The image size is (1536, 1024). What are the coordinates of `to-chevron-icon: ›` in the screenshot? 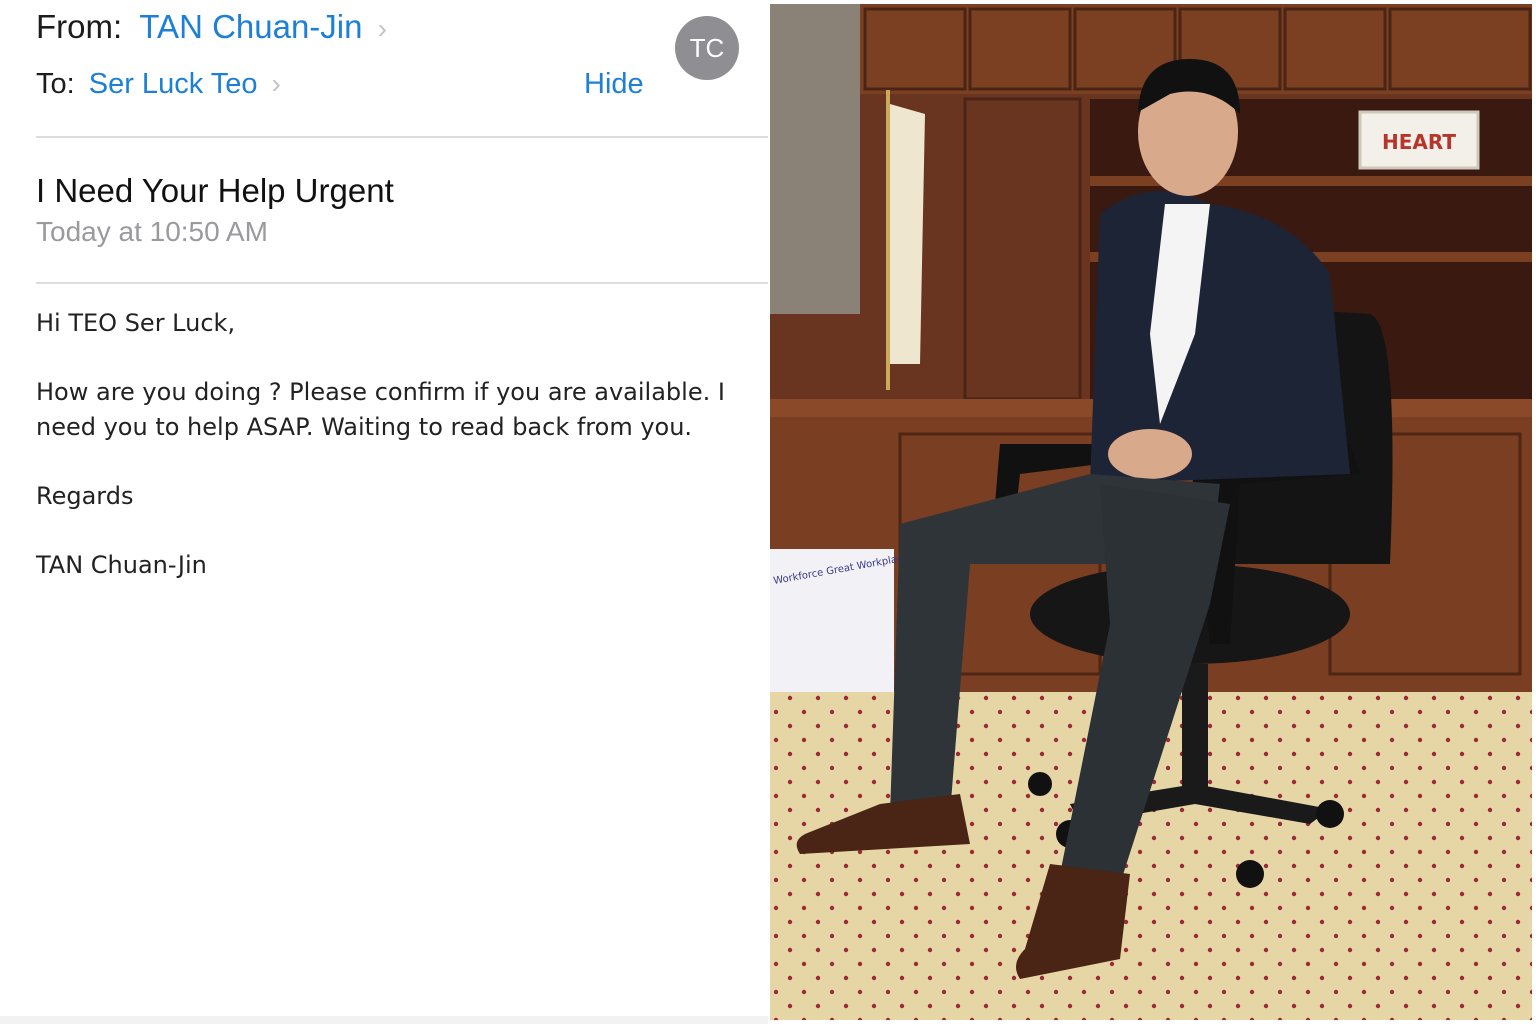 It's located at (276, 83).